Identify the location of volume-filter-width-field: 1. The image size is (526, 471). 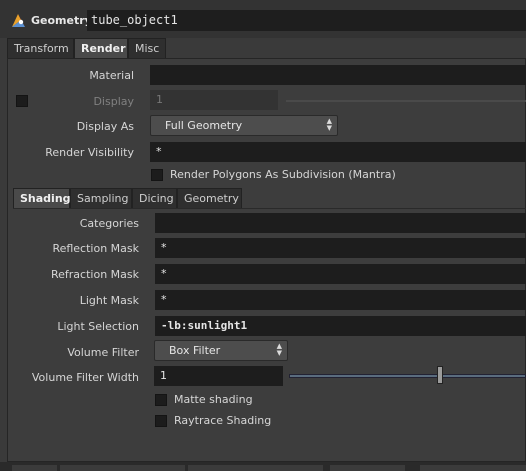
(218, 376).